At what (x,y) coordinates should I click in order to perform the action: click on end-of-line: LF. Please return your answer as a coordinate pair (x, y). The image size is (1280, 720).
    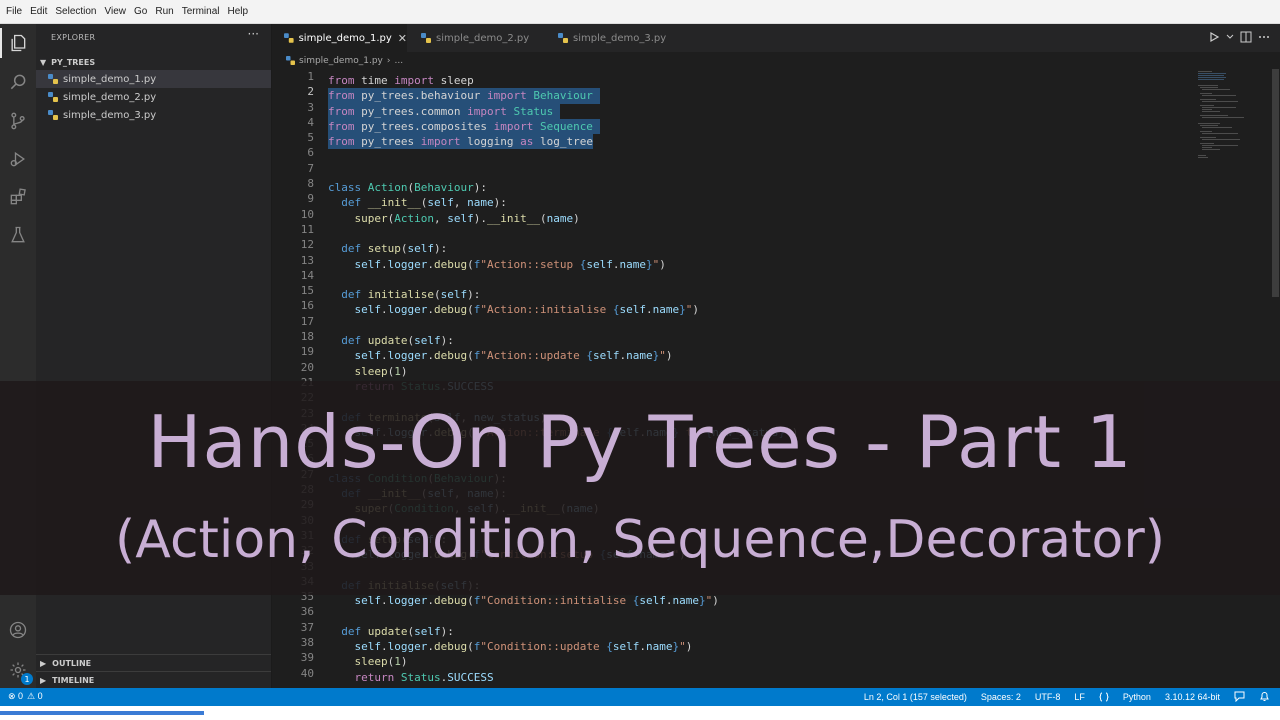
    Looking at the image, I should click on (1079, 697).